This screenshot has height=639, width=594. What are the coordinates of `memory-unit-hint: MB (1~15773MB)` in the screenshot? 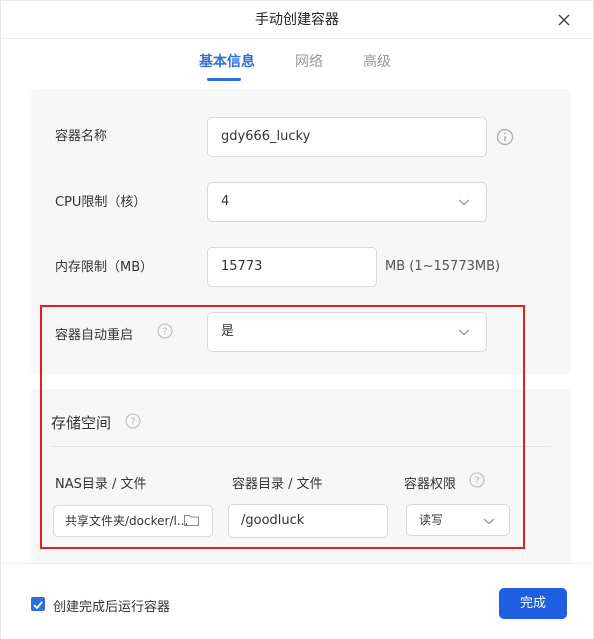 It's located at (443, 266).